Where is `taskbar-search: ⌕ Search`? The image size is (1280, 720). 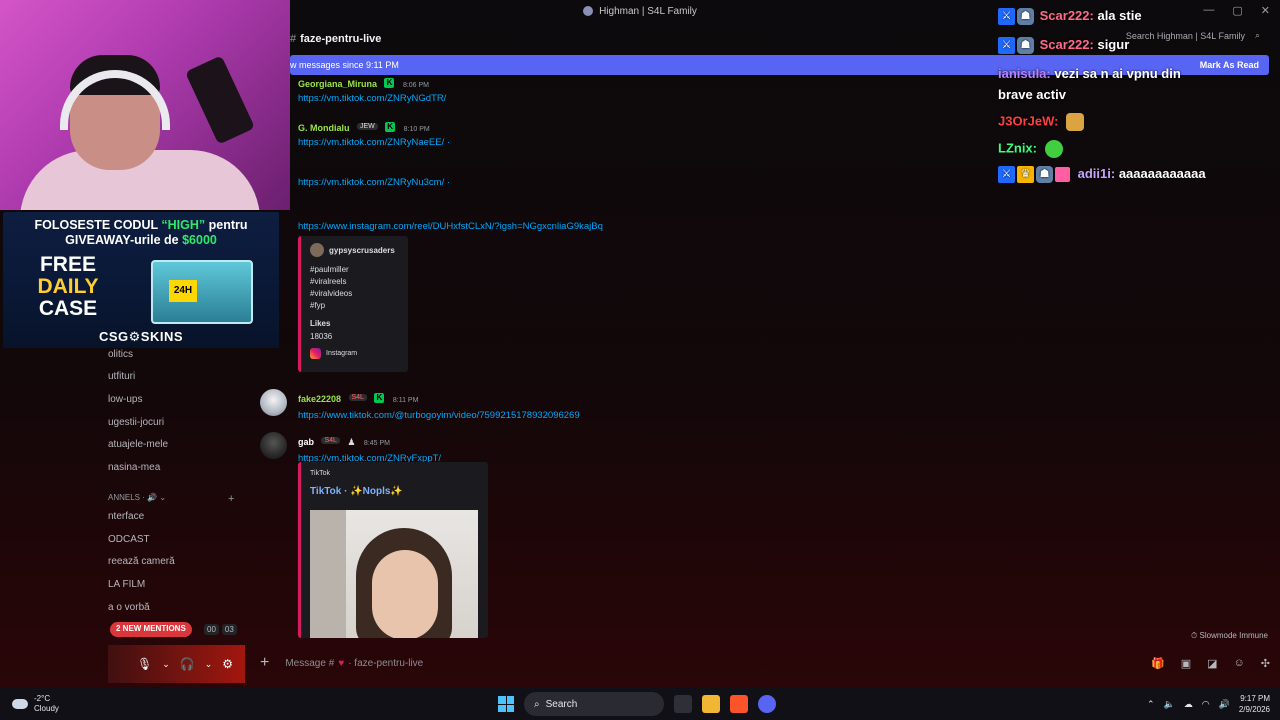 taskbar-search: ⌕ Search is located at coordinates (594, 704).